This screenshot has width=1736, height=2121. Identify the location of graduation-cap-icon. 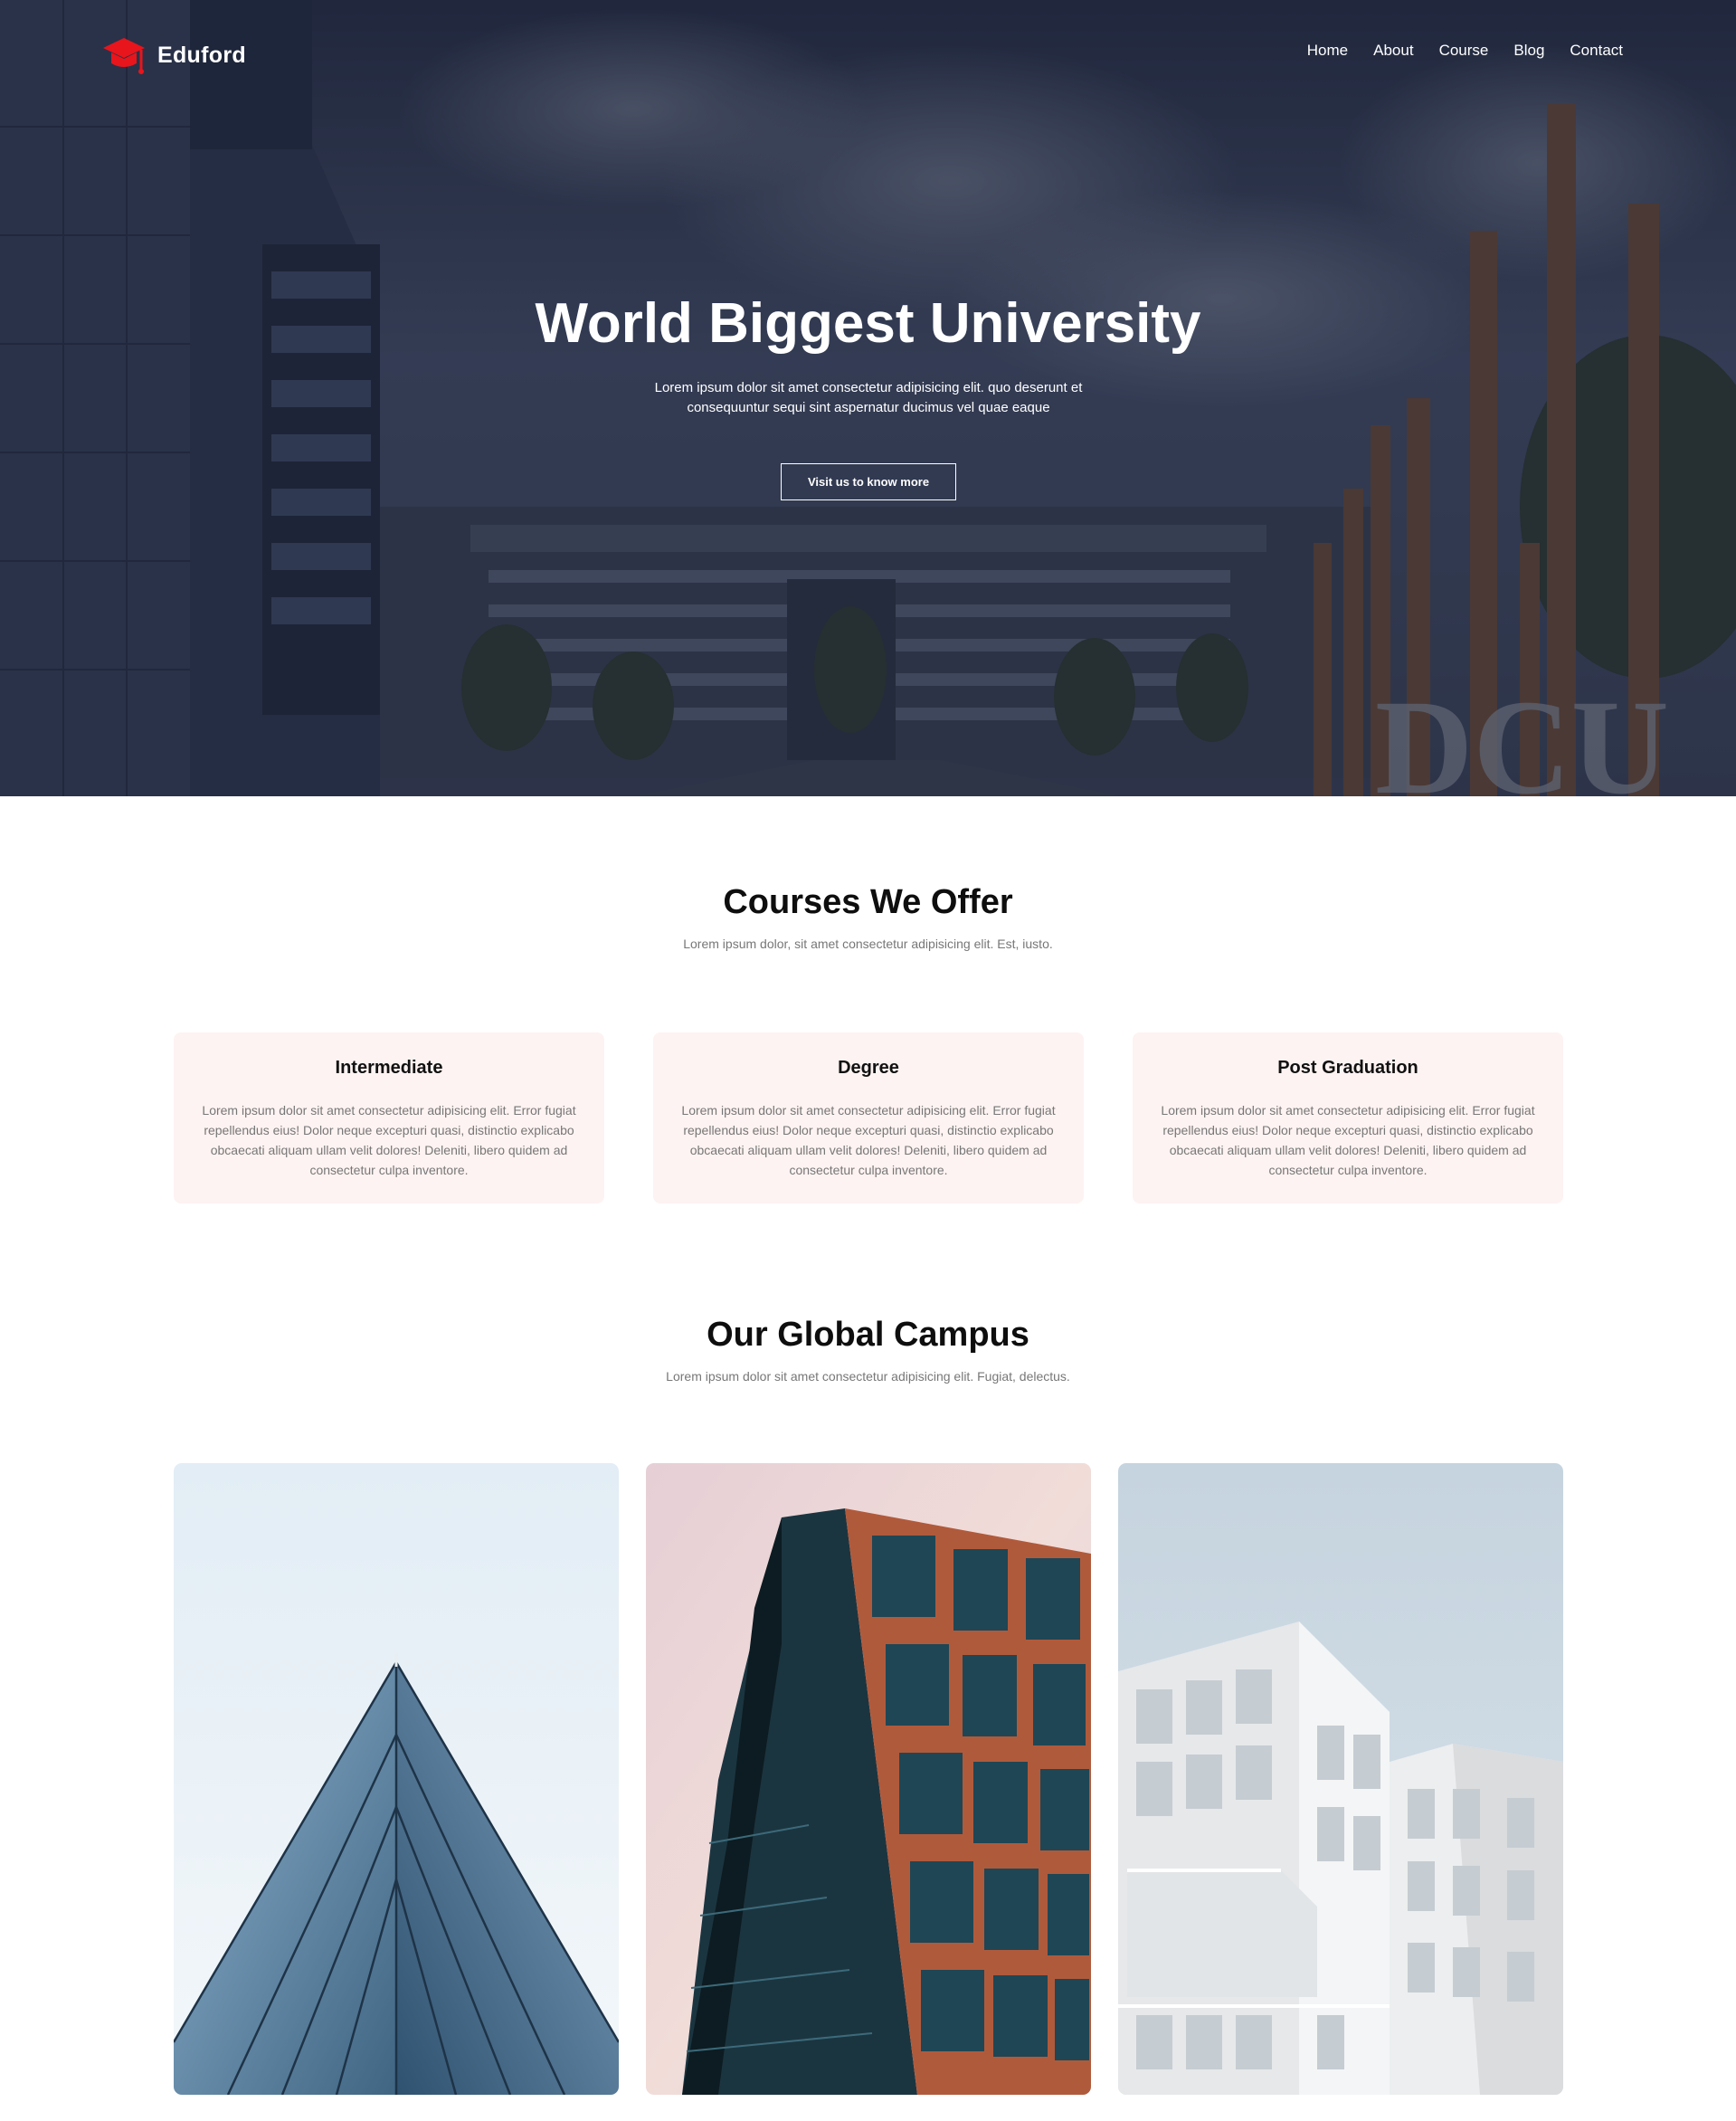
(124, 56).